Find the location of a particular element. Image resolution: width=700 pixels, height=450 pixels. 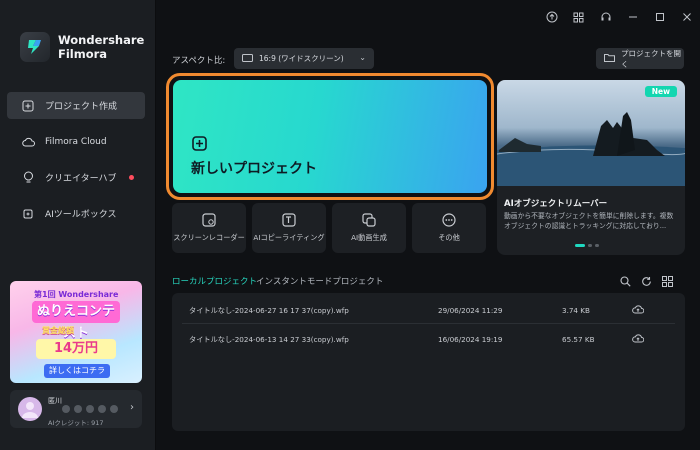

close-icon is located at coordinates (686, 17).